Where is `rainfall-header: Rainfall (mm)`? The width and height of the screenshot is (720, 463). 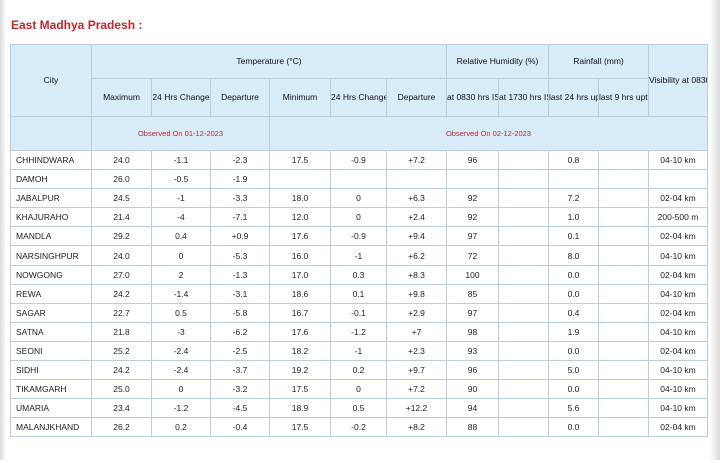 rainfall-header: Rainfall (mm) is located at coordinates (598, 61).